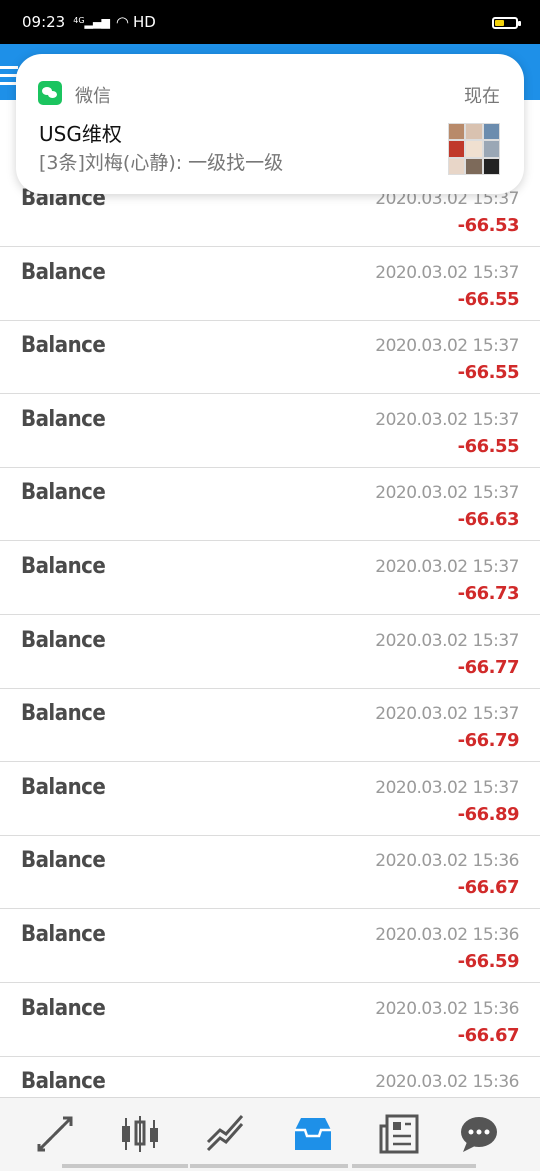 This screenshot has width=540, height=1171. What do you see at coordinates (270, 946) in the screenshot?
I see `deal-row: Balance 2020.03.02 15:36 -66.59` at bounding box center [270, 946].